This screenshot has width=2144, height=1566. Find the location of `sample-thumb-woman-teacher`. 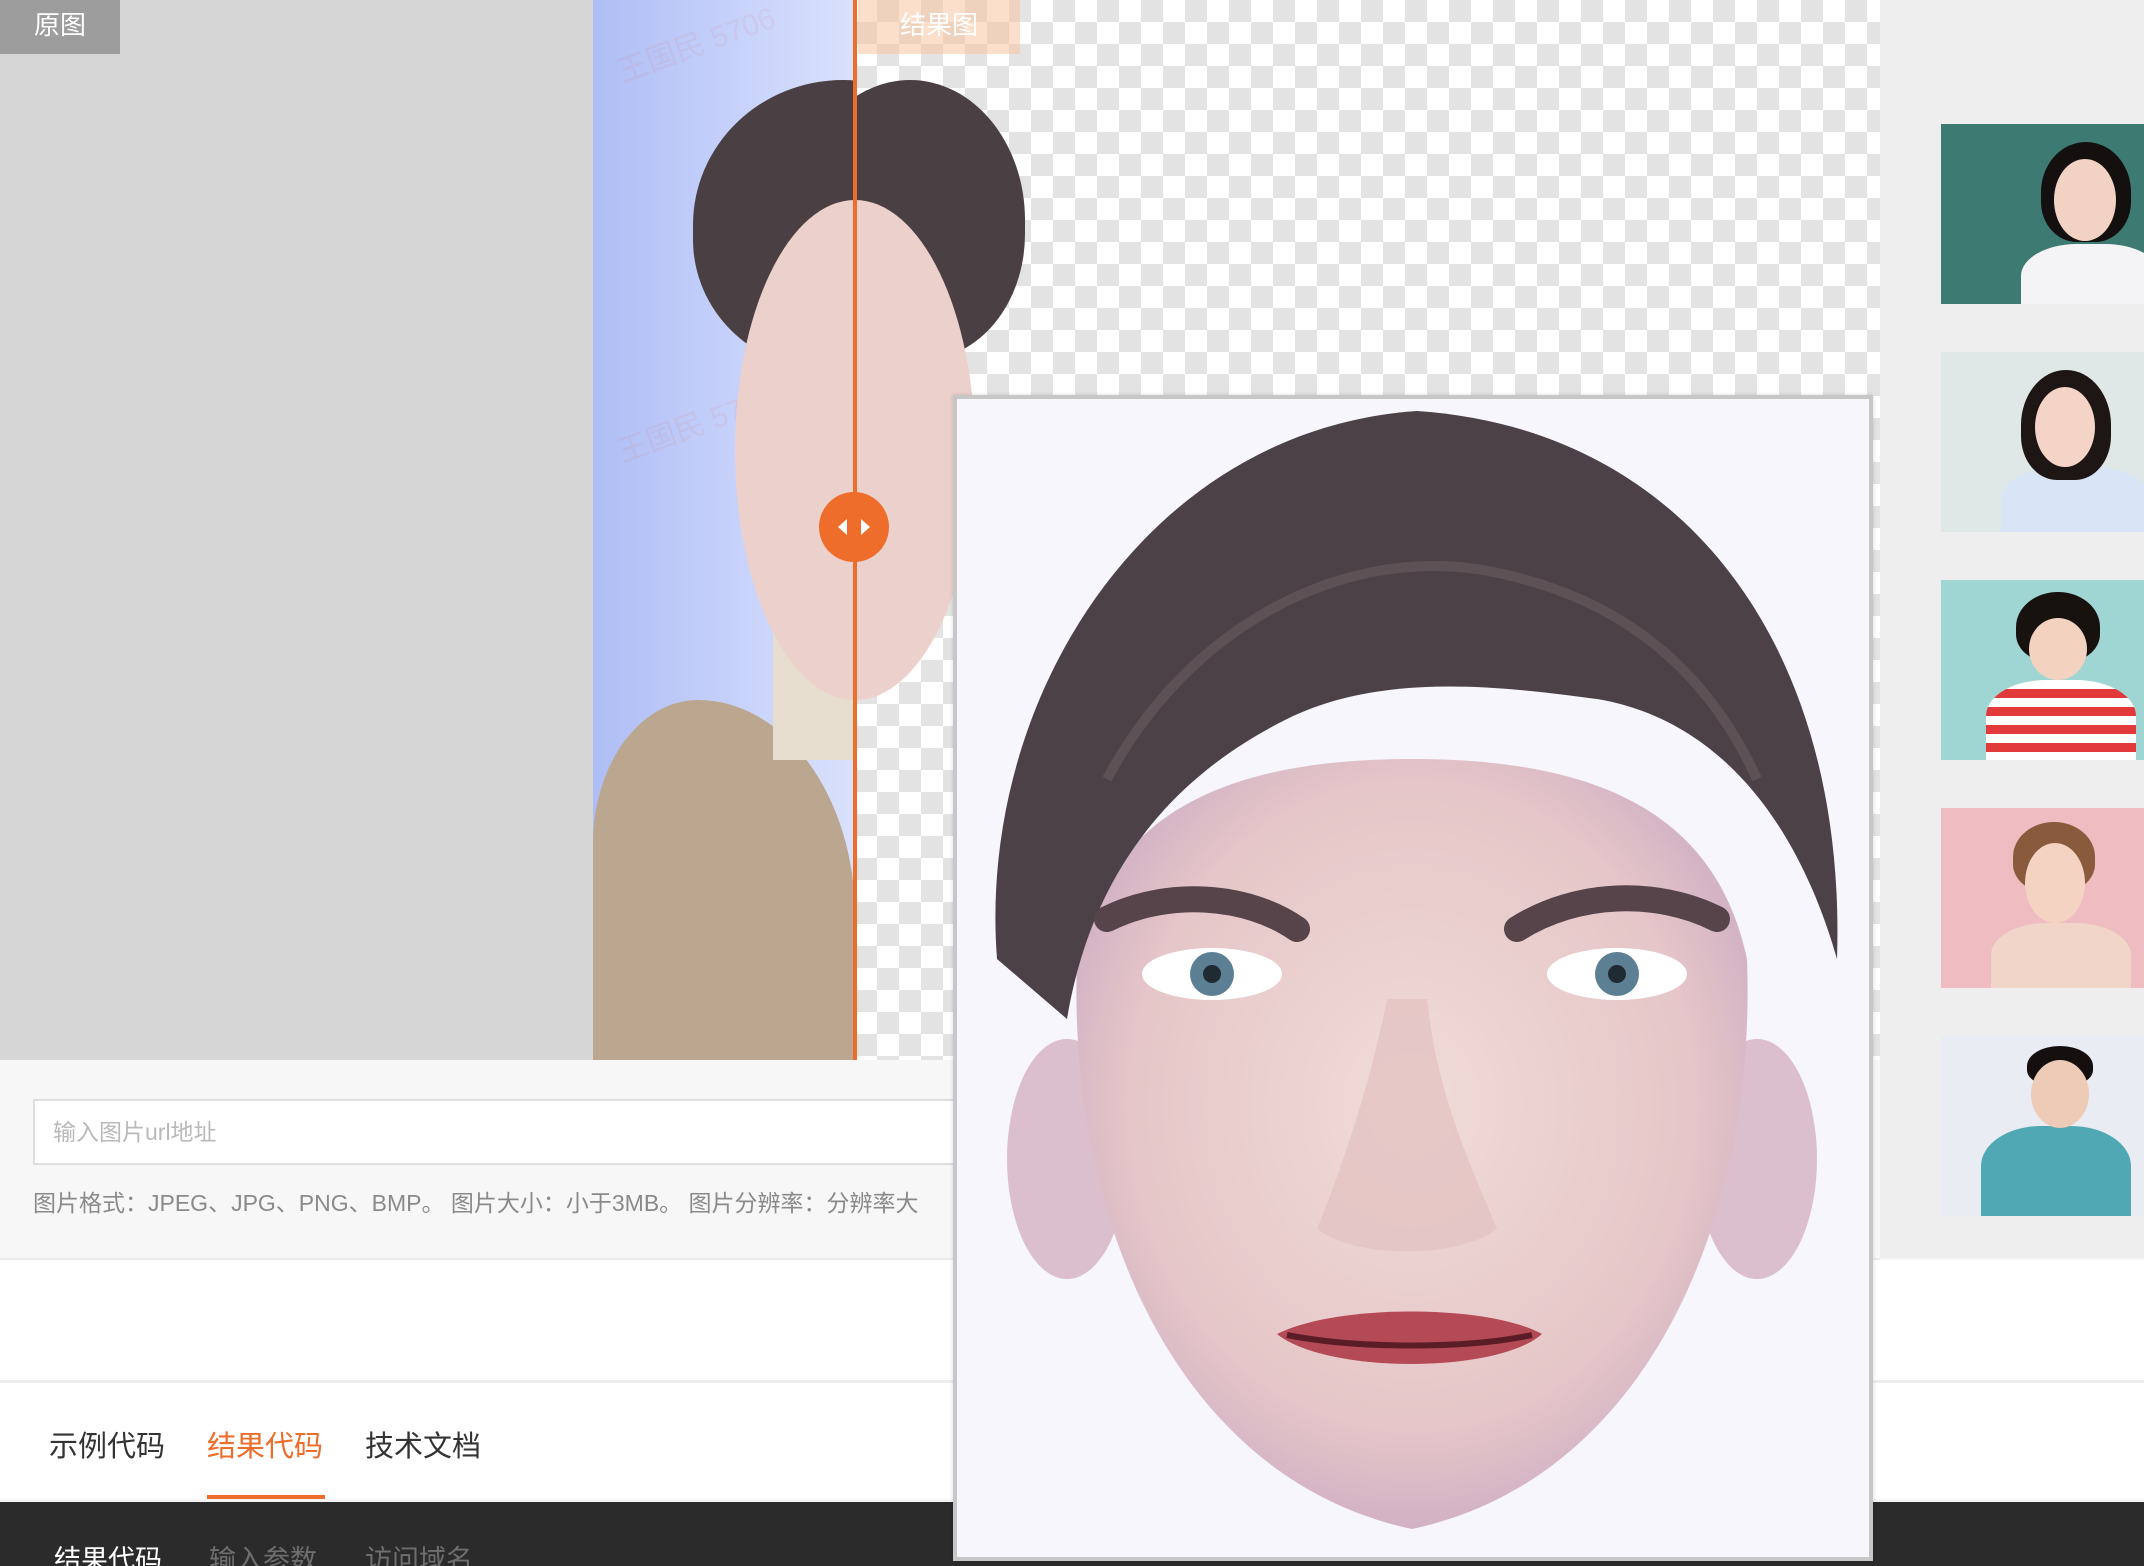

sample-thumb-woman-teacher is located at coordinates (2042, 214).